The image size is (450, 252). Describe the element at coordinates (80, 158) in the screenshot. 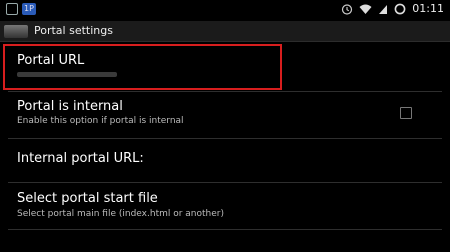

I see `pref-title: Internal portal URL:` at that location.